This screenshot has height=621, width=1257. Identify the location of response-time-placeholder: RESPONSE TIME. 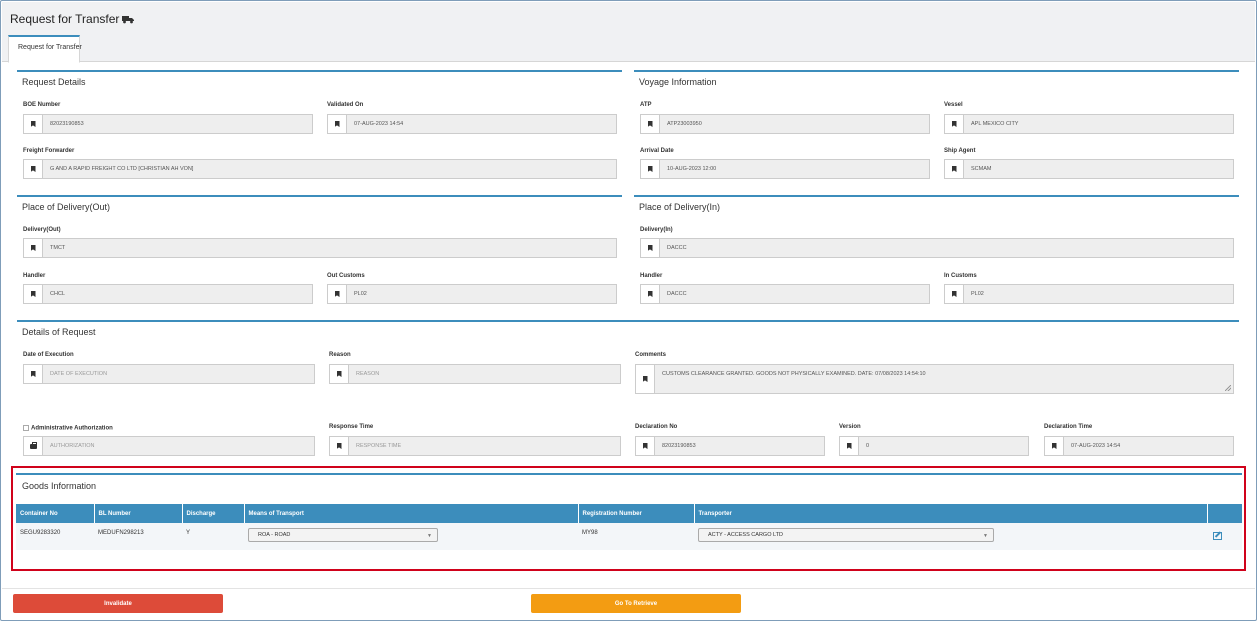
(379, 446).